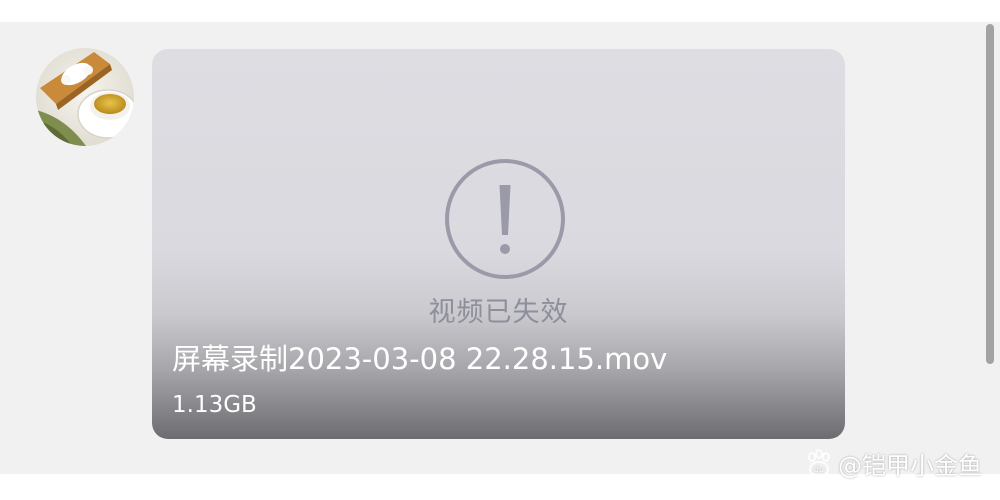 Image resolution: width=1000 pixels, height=500 pixels. What do you see at coordinates (420, 359) in the screenshot?
I see `video-file-name: 屏幕录制2023-03-08 22.28.15.mov` at bounding box center [420, 359].